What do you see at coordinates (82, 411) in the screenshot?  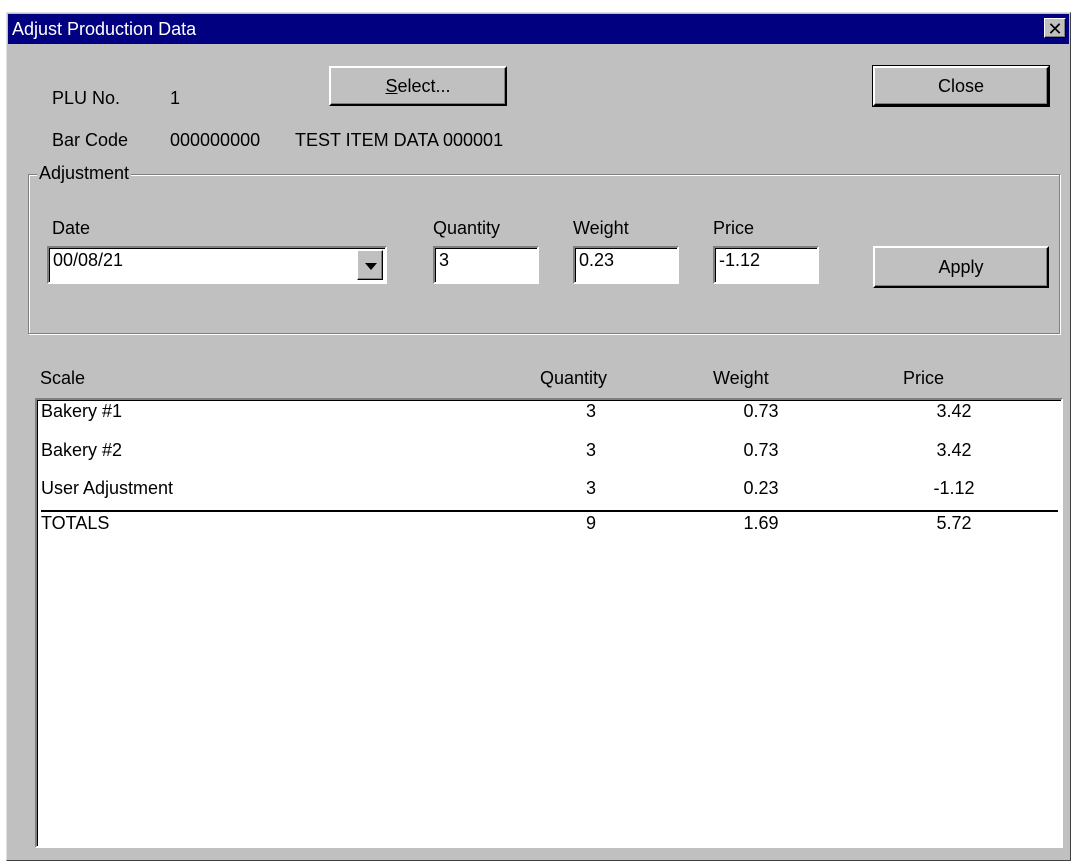 I see `cell-scale: Bakery #1` at bounding box center [82, 411].